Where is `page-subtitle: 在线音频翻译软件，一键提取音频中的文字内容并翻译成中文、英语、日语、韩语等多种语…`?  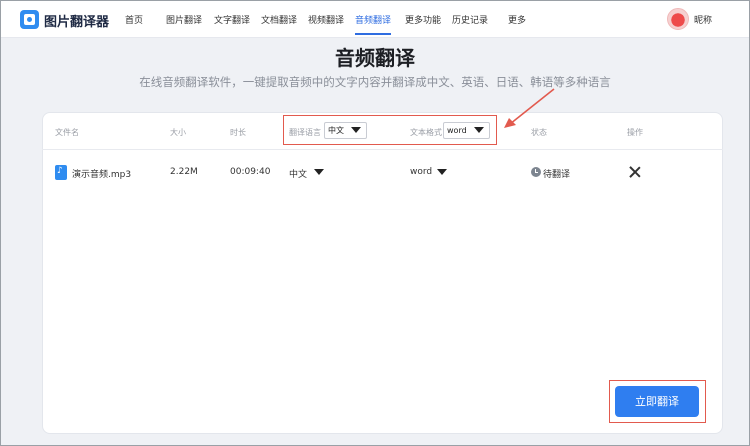
page-subtitle: 在线音频翻译软件，一键提取音频中的文字内容并翻译成中文、英语、日语、韩语等多种语… is located at coordinates (375, 82).